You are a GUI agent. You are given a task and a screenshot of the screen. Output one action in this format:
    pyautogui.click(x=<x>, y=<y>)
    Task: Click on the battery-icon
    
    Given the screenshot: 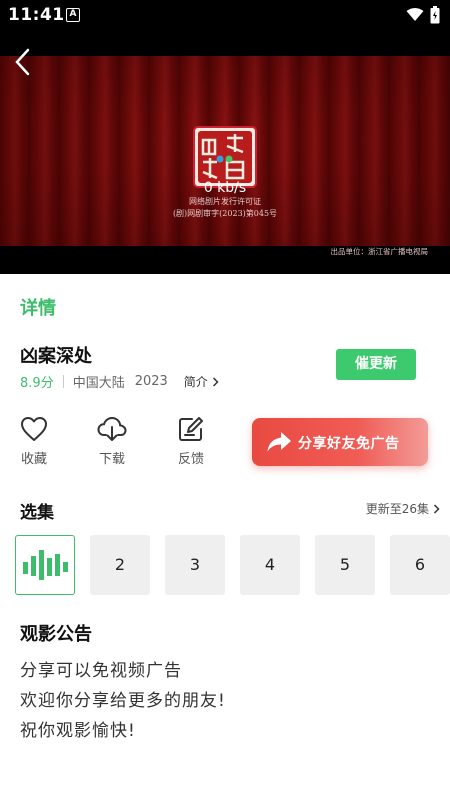 What is the action you would take?
    pyautogui.click(x=435, y=15)
    